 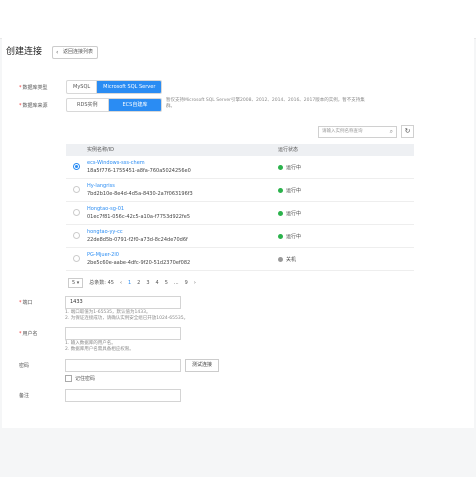 What do you see at coordinates (186, 283) in the screenshot?
I see `page-9: 9` at bounding box center [186, 283].